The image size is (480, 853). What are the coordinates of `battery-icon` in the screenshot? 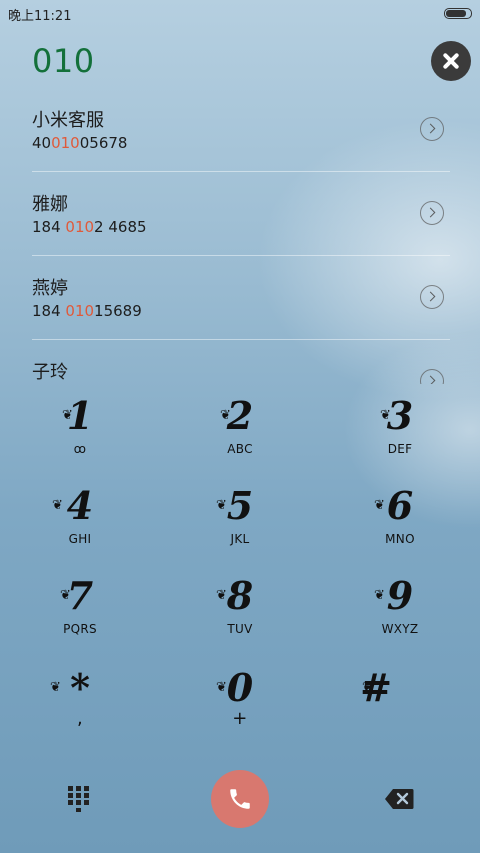 It's located at (458, 13).